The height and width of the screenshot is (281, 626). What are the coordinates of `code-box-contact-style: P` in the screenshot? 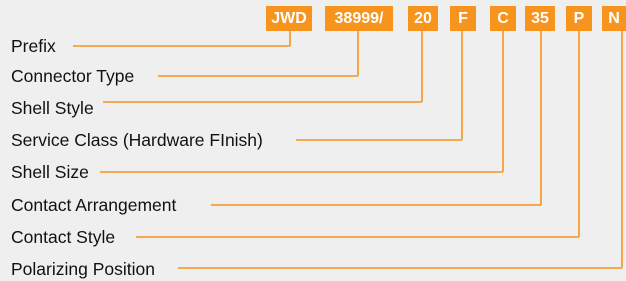 It's located at (579, 18).